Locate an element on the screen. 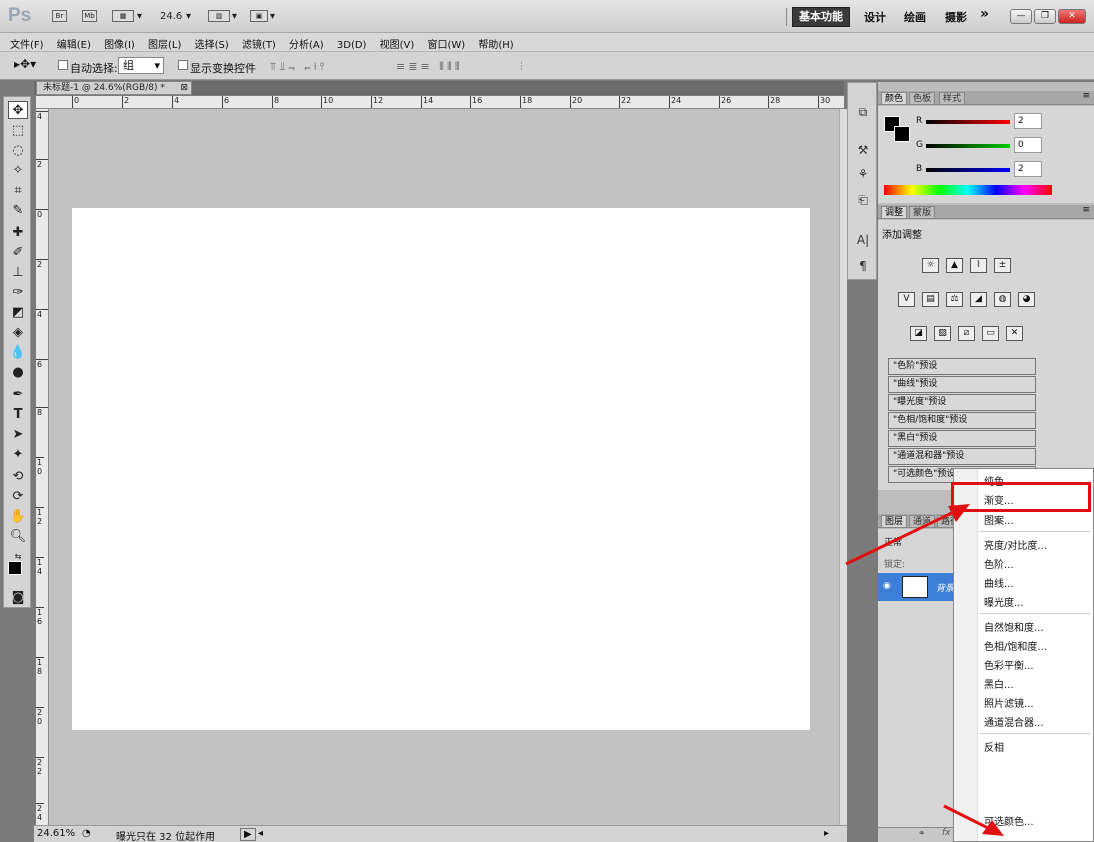 This screenshot has height=842, width=1094. menu-view: 视图(V) is located at coordinates (397, 42).